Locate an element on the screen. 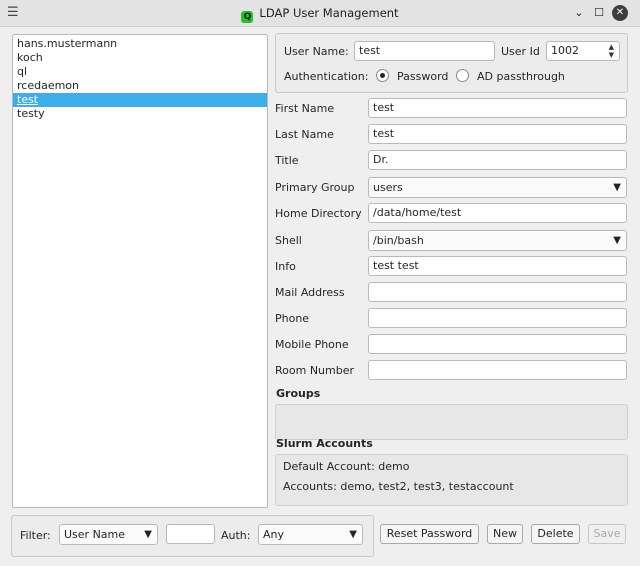  userid-label: User Id is located at coordinates (520, 51).